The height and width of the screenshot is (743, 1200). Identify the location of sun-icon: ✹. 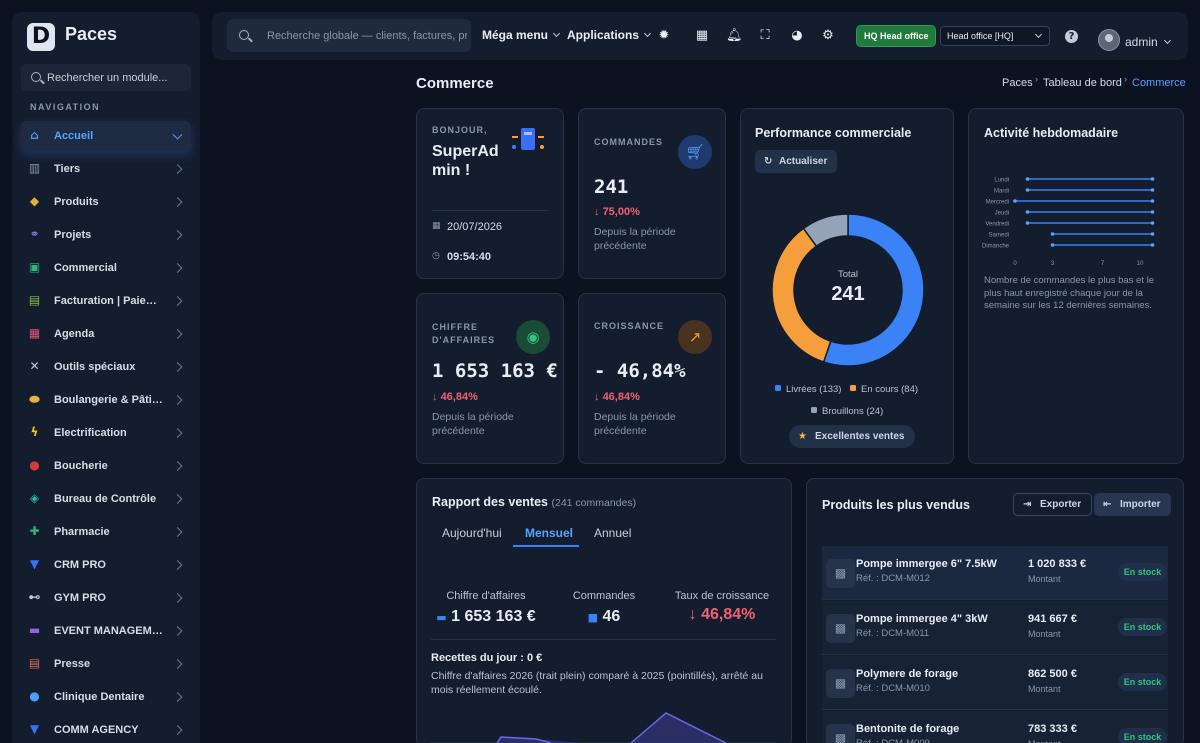
(664, 36).